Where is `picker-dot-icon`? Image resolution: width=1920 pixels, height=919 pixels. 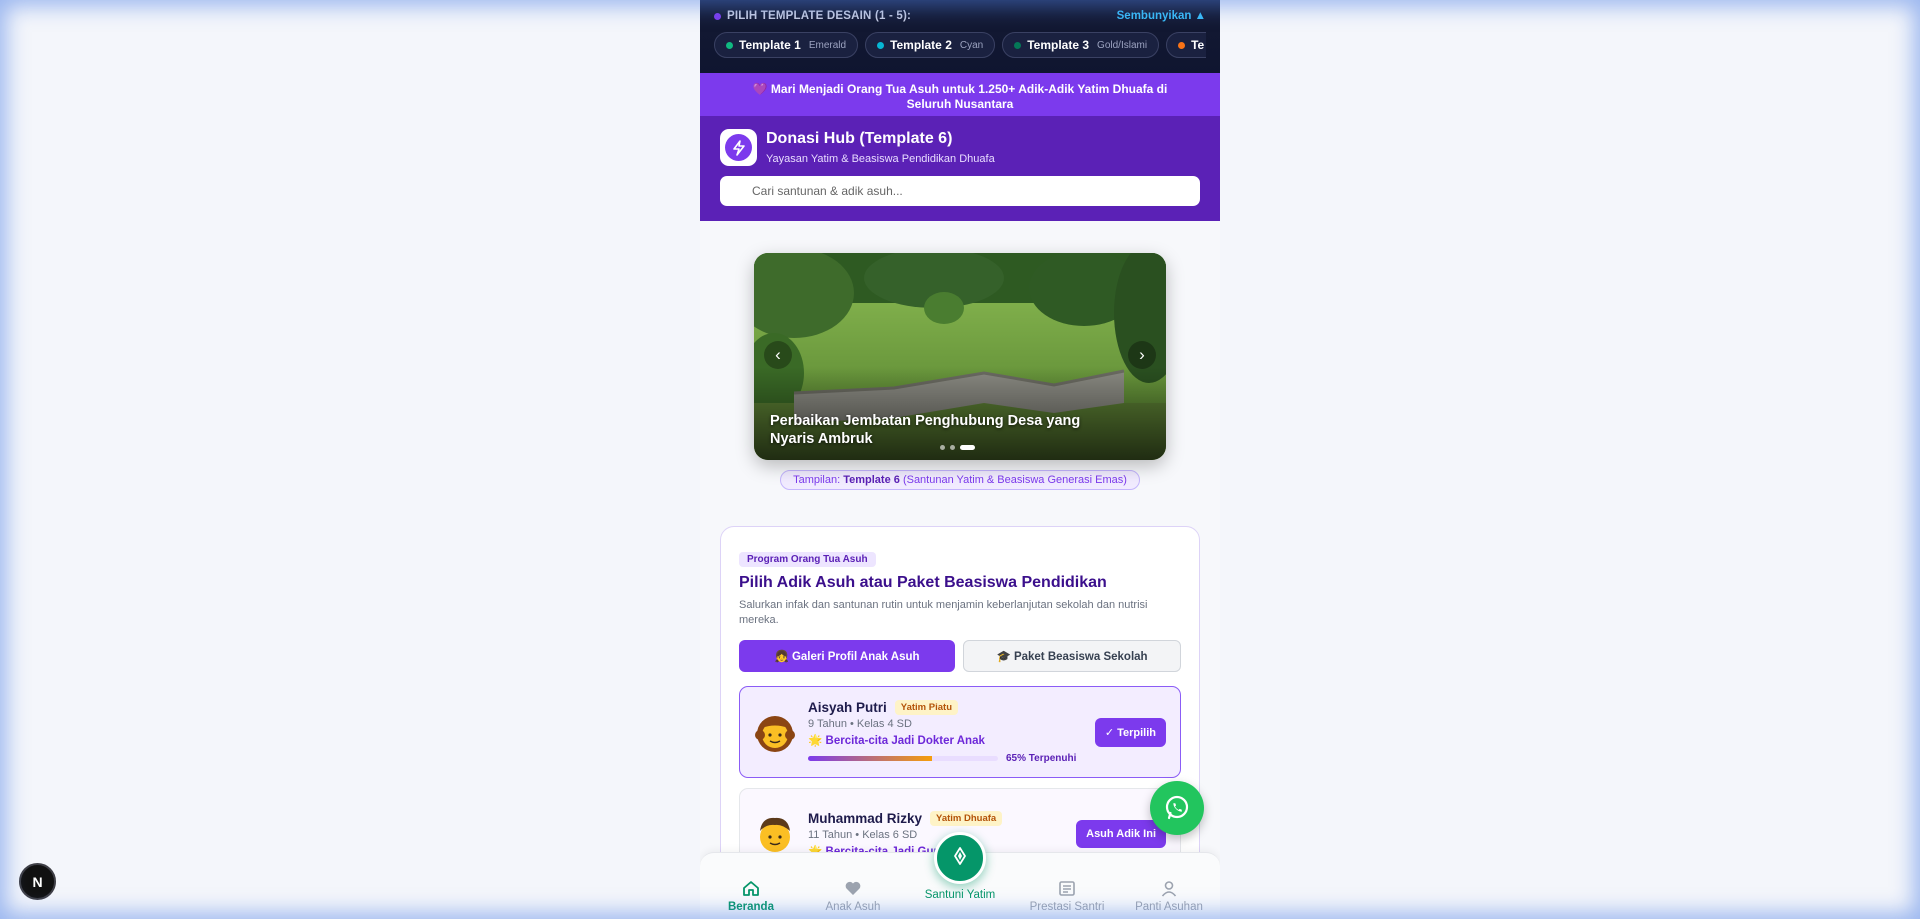
picker-dot-icon is located at coordinates (717, 16).